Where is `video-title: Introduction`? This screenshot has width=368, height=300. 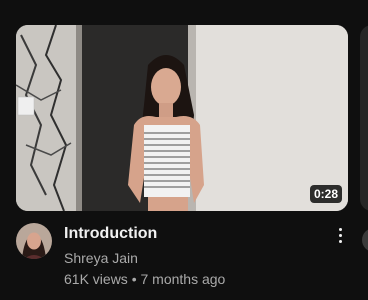 video-title: Introduction is located at coordinates (194, 234).